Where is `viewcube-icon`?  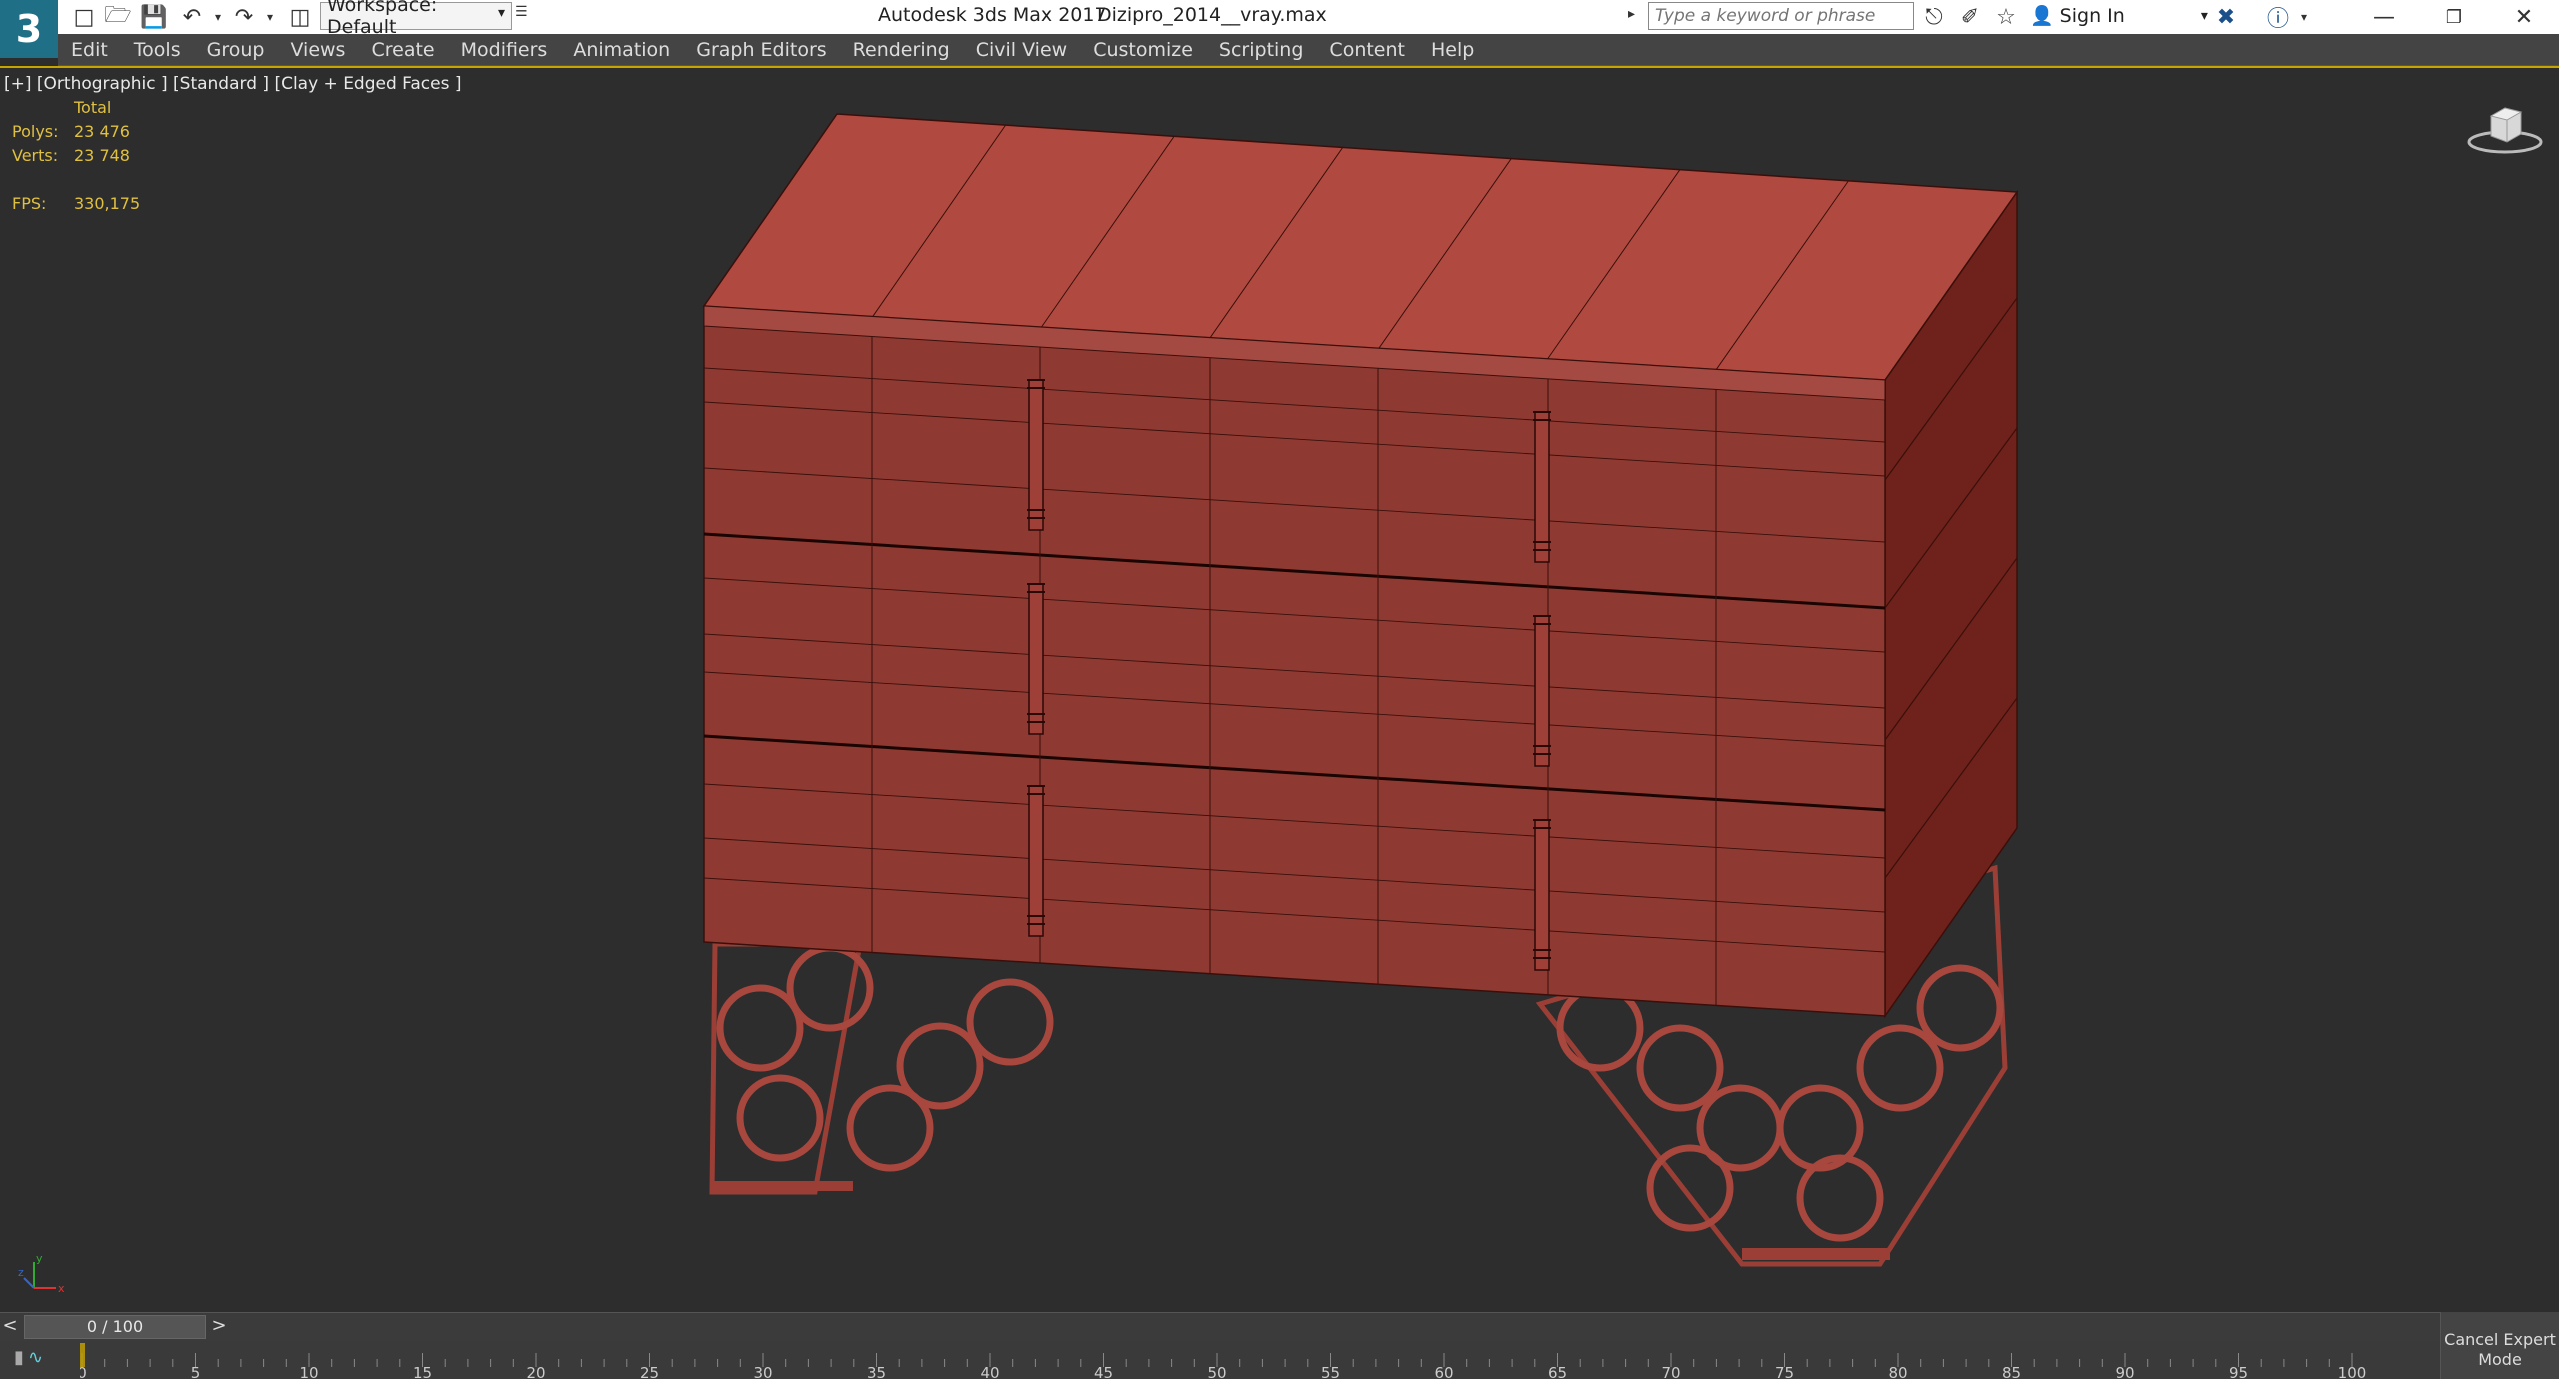 viewcube-icon is located at coordinates (2505, 128).